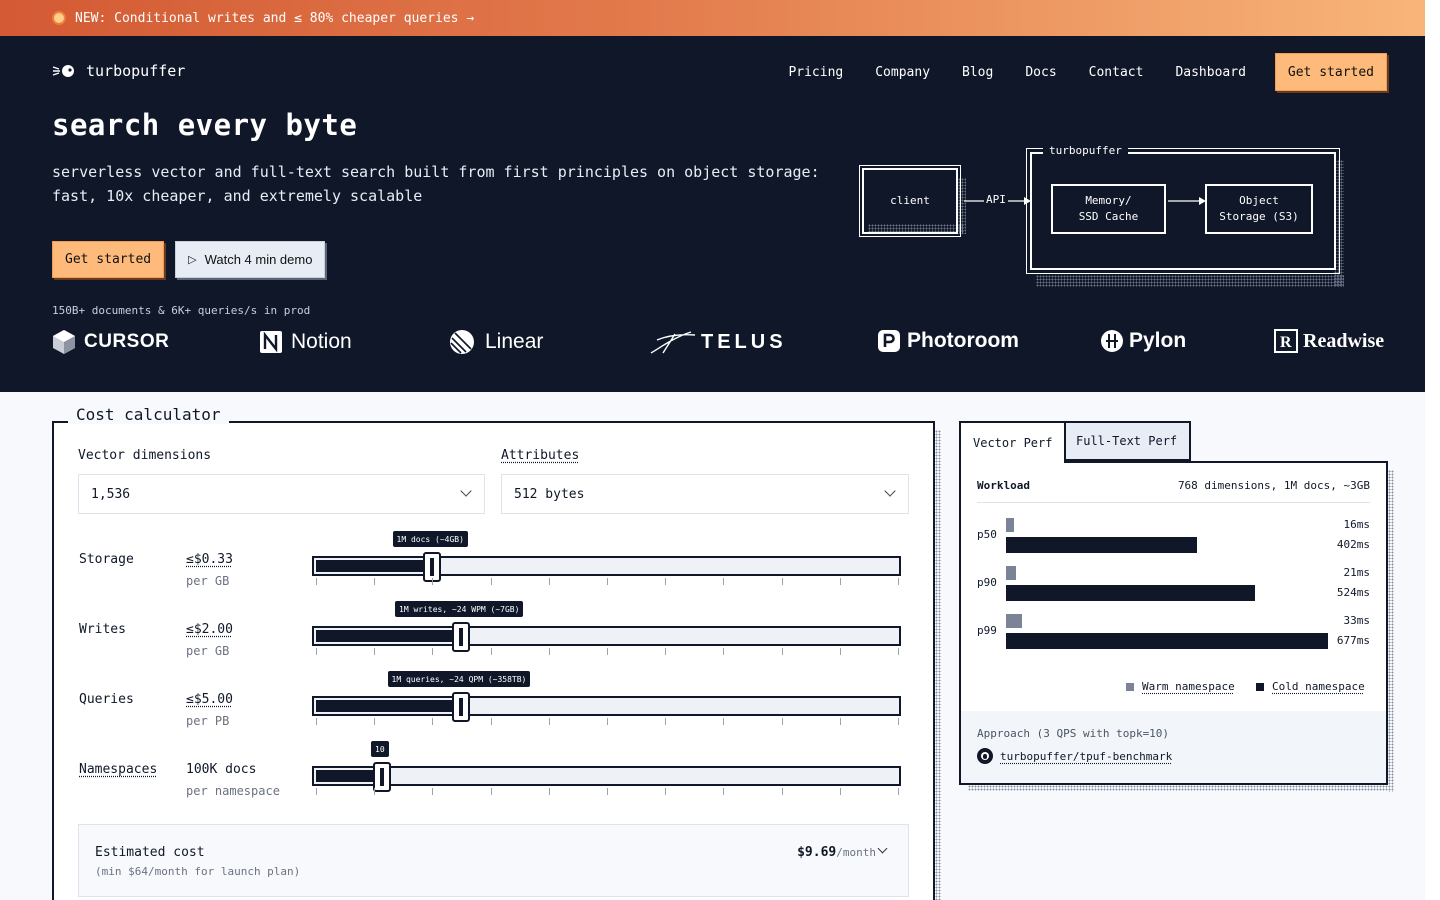  Describe the element at coordinates (1130, 686) in the screenshot. I see `warm-swatch` at that location.